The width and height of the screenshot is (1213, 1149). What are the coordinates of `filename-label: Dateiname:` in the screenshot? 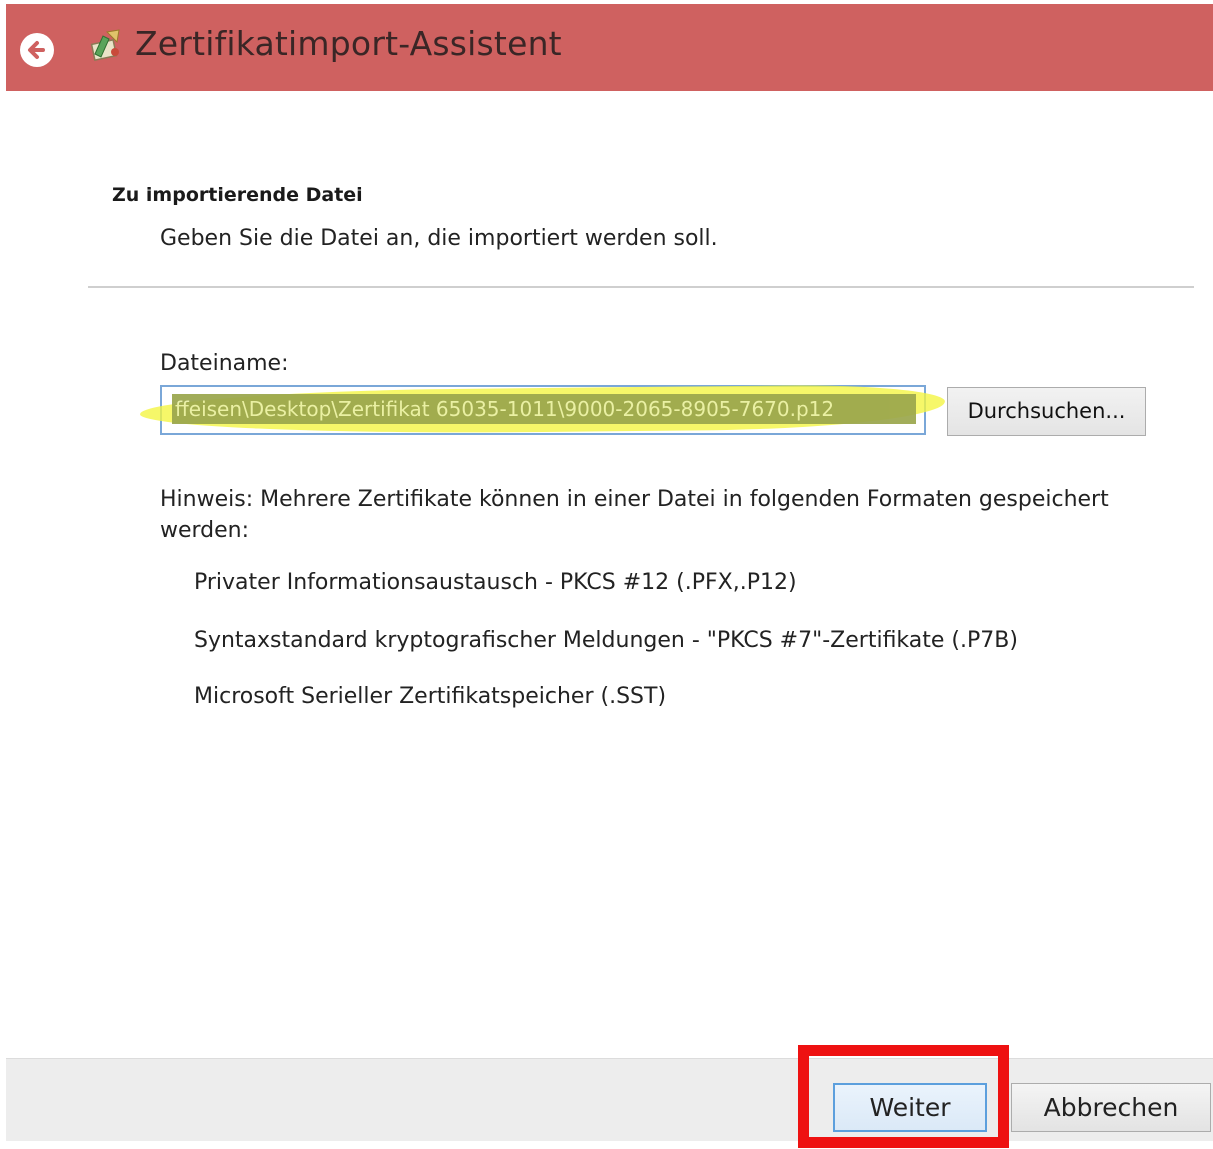 It's located at (224, 363).